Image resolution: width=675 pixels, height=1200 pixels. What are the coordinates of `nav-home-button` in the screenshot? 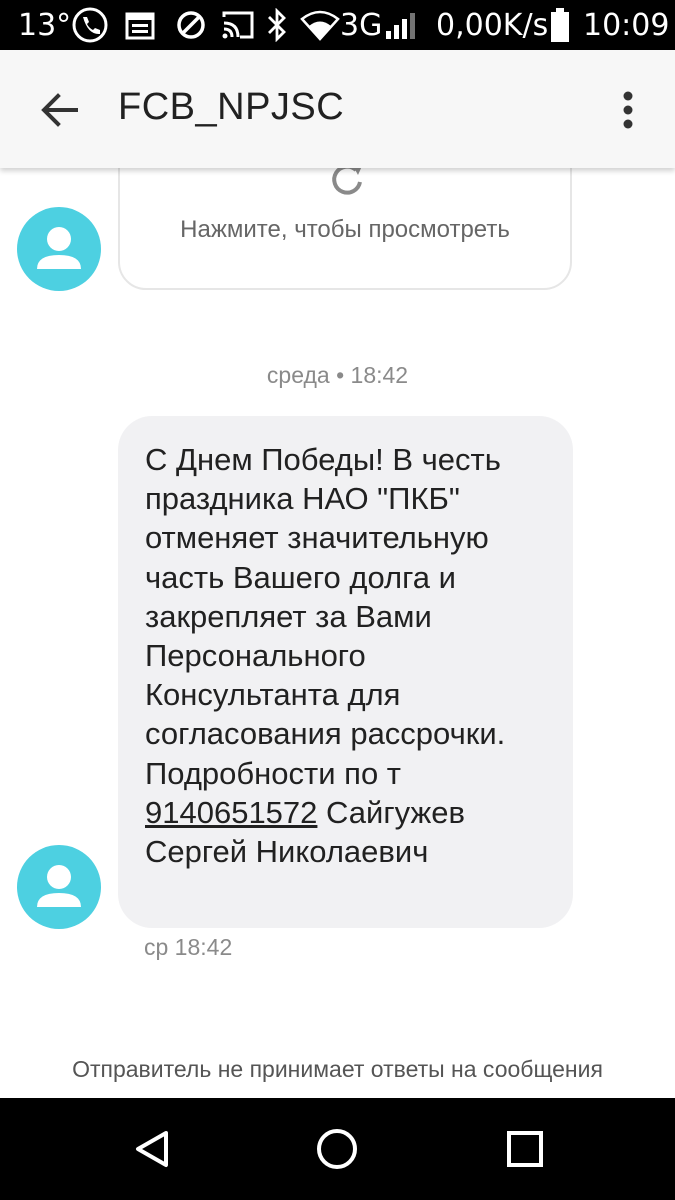 It's located at (337, 1149).